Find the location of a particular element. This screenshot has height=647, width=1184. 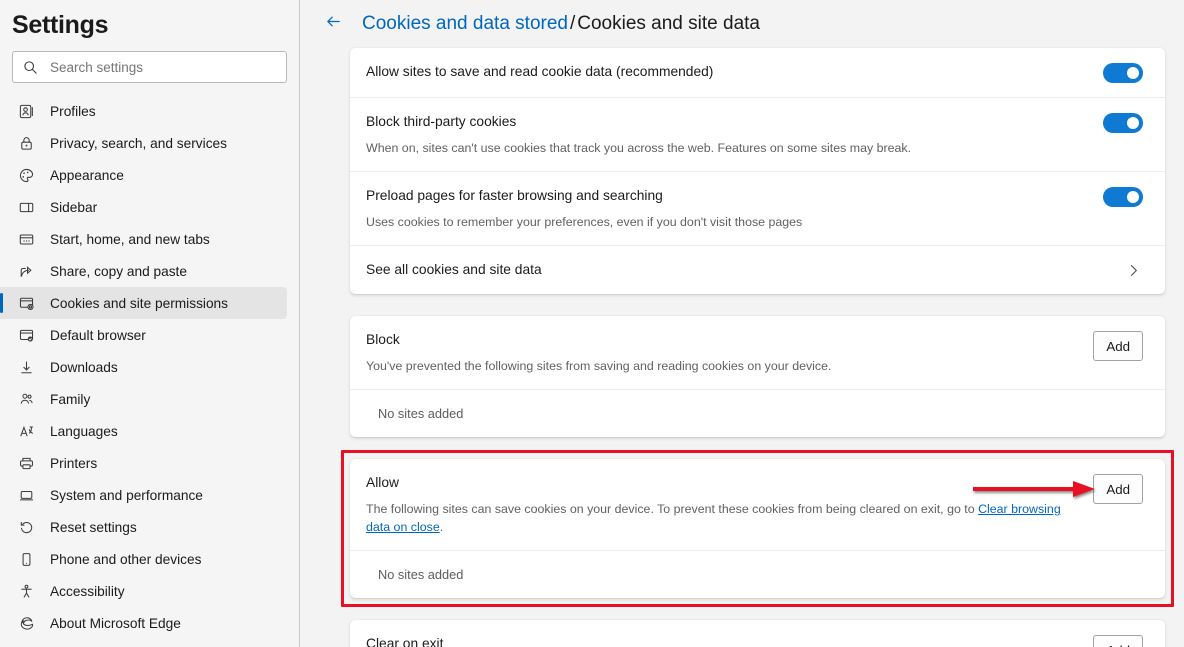

cookie-permissions-icon is located at coordinates (26, 303).